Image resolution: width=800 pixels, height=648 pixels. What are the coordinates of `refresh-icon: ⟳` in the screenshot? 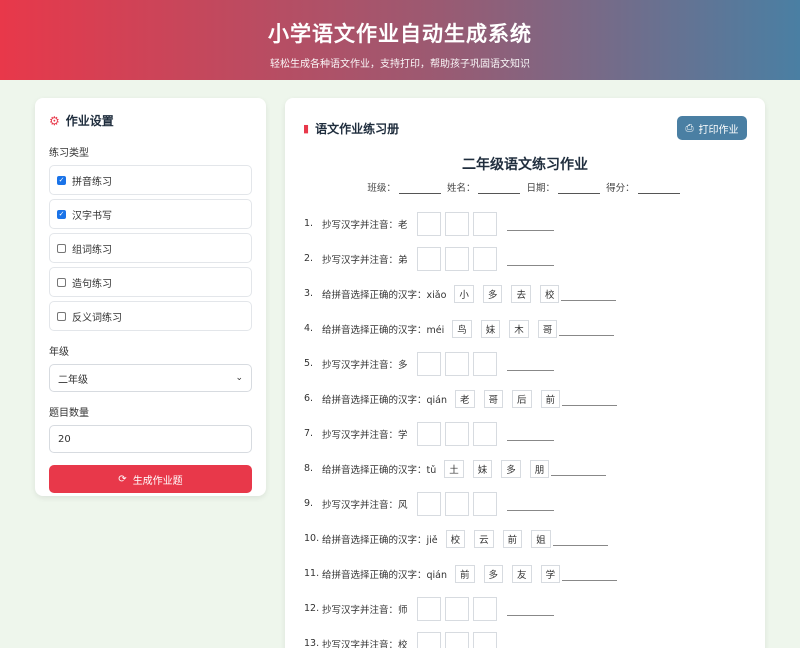 It's located at (122, 479).